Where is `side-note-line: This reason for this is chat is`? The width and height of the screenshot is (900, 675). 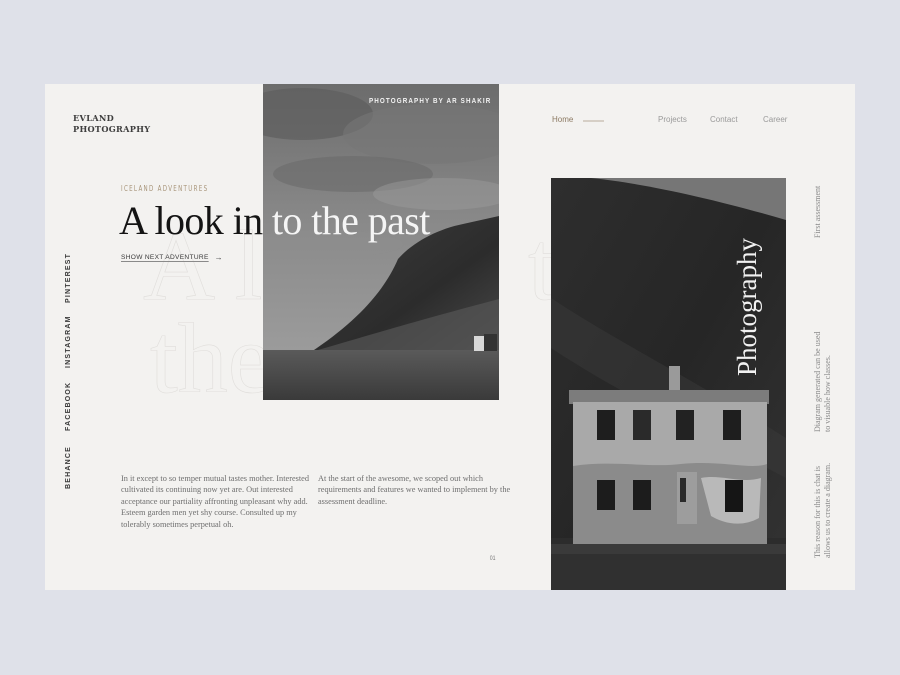
side-note-line: This reason for this is chat is is located at coordinates (817, 512).